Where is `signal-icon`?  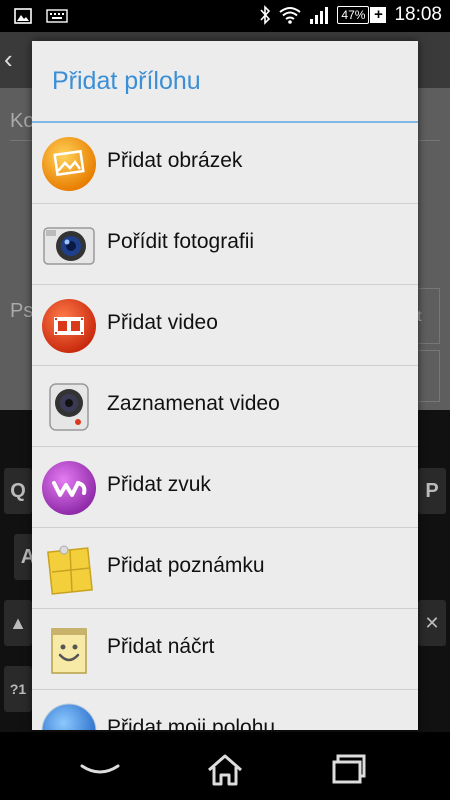
signal-icon is located at coordinates (319, 15).